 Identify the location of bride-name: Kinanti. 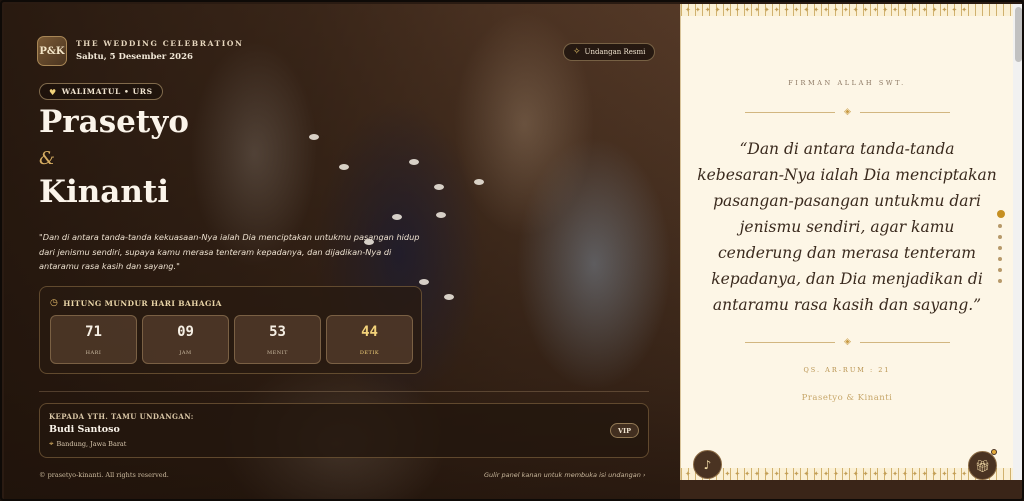
(104, 192).